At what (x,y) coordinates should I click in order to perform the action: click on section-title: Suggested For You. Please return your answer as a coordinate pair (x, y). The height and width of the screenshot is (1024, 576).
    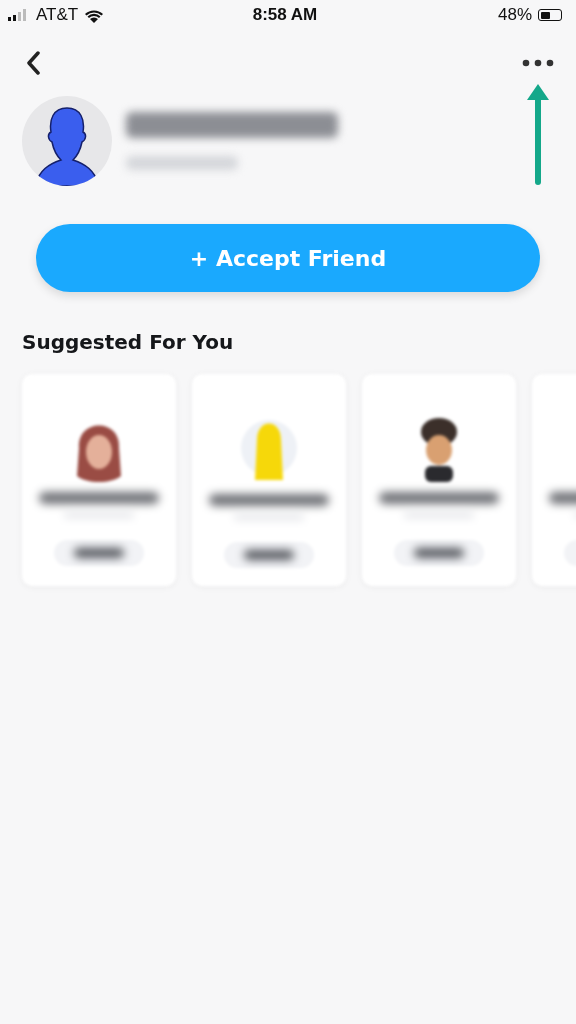
    Looking at the image, I should click on (128, 342).